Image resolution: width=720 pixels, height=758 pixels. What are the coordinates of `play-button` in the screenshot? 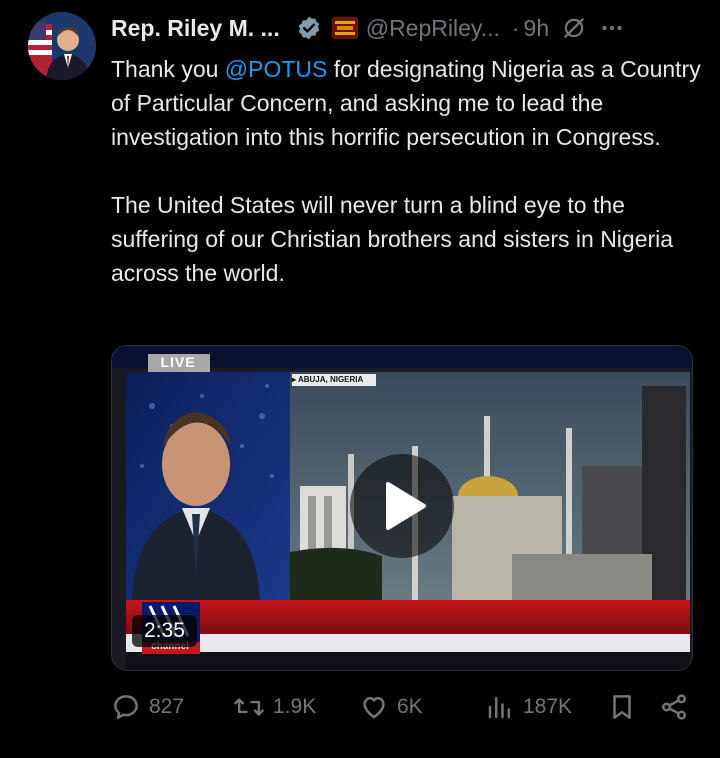 It's located at (402, 506).